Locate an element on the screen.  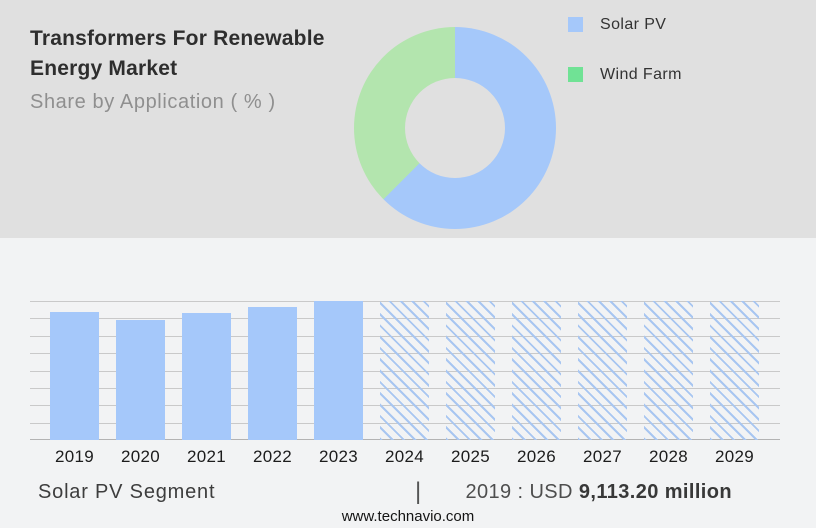
x-axis-label-2022: 2022 is located at coordinates (272, 456).